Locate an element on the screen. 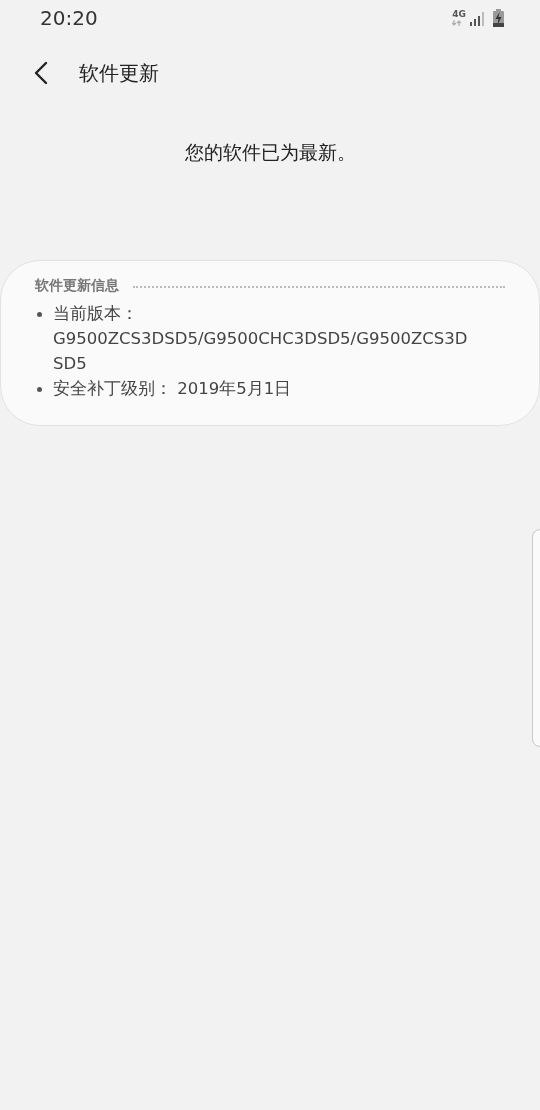 This screenshot has height=1110, width=540. status-time: 20:20 is located at coordinates (69, 18).